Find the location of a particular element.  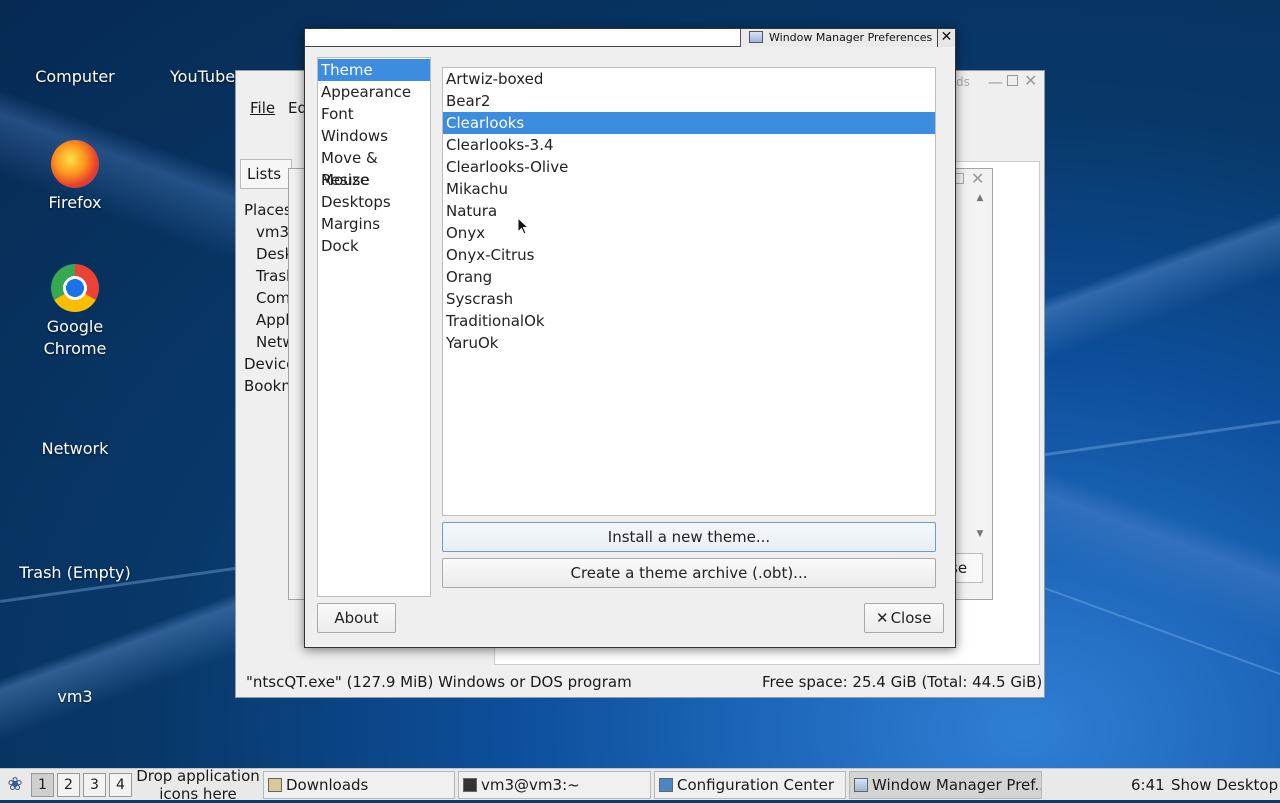

scrollbar: ▲ ▼ is located at coordinates (980, 366).